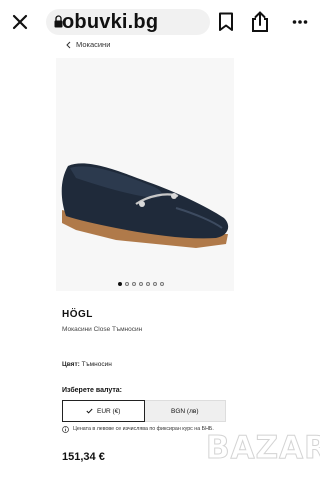 Image resolution: width=320 pixels, height=480 pixels. What do you see at coordinates (65, 429) in the screenshot?
I see `info-icon` at bounding box center [65, 429].